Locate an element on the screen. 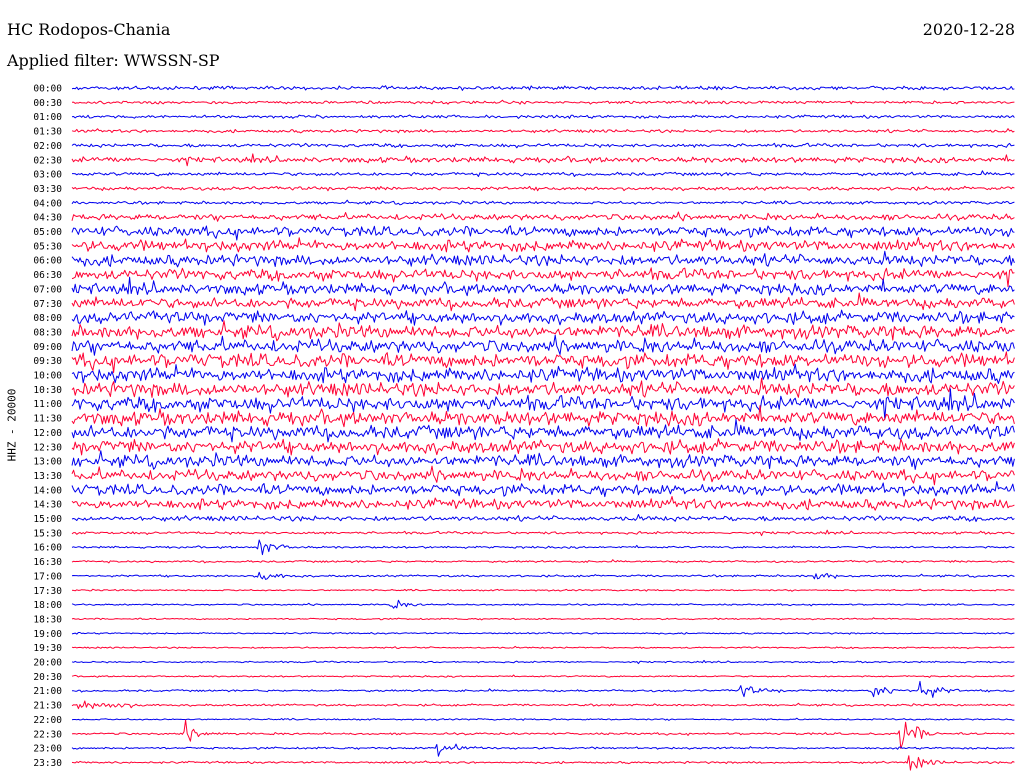 The width and height of the screenshot is (1024, 780). time-tick-label: 17:30 is located at coordinates (47, 591).